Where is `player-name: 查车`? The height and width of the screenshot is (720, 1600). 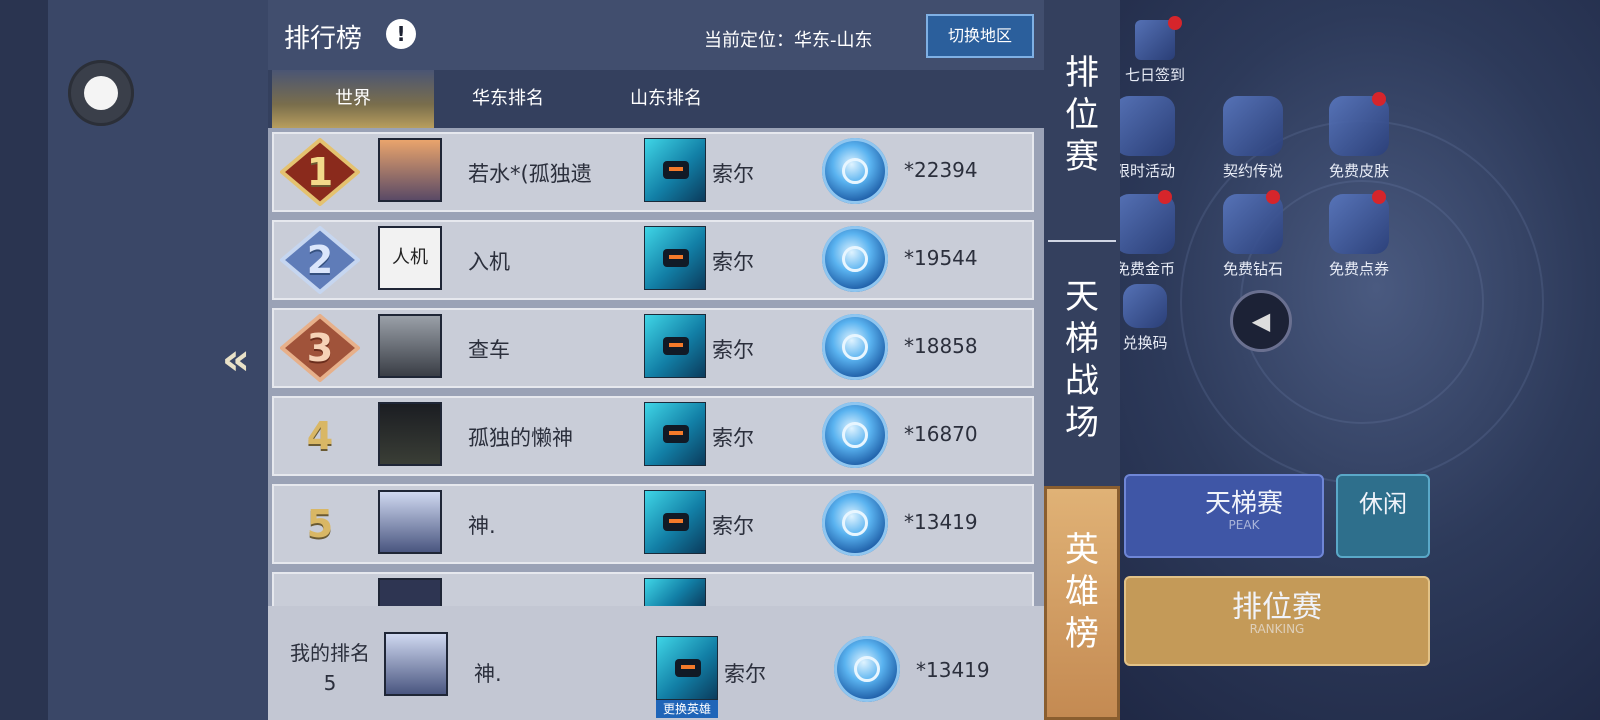
player-name: 查车 is located at coordinates (489, 350).